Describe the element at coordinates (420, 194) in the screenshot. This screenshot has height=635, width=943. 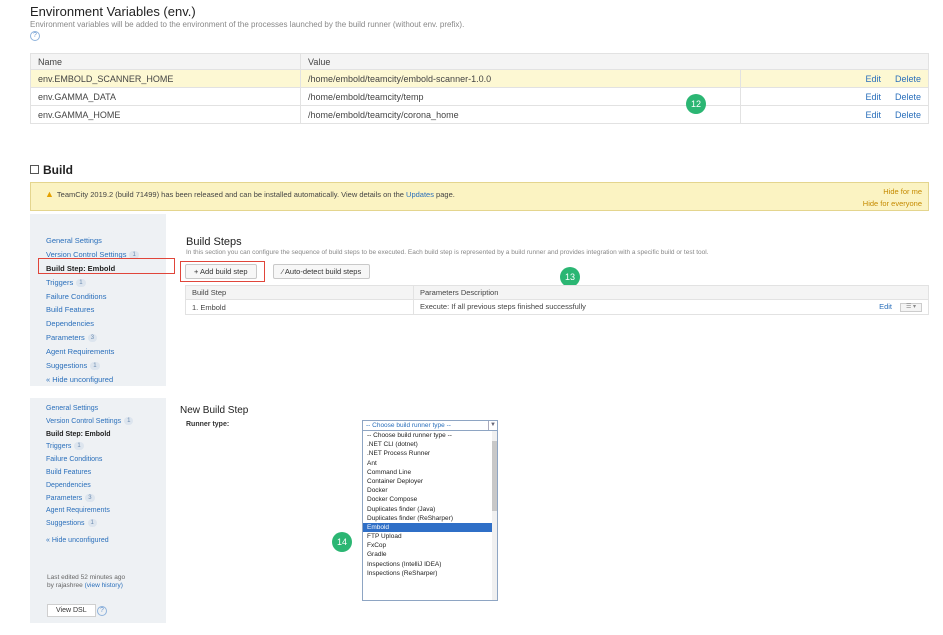
I see `updates-link: Updates` at that location.